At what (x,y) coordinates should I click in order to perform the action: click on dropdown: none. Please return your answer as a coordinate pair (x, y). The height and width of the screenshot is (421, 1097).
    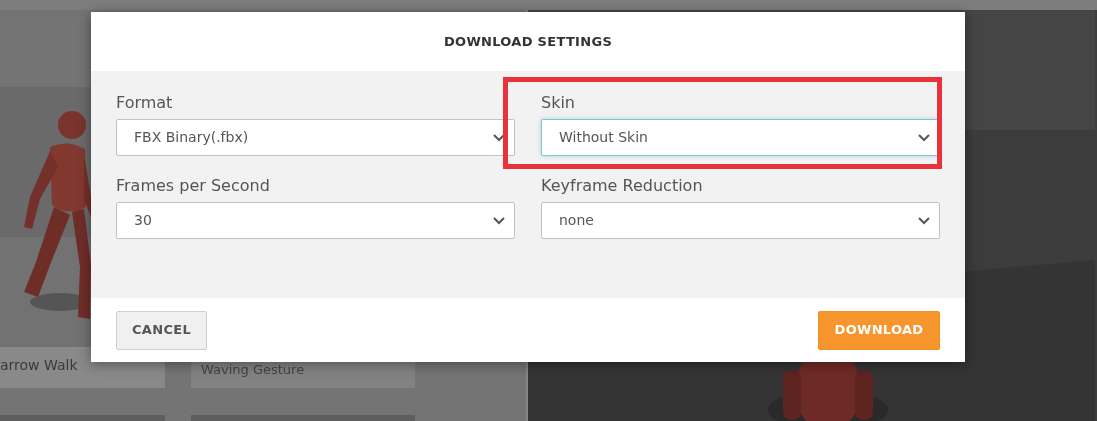
    Looking at the image, I should click on (740, 220).